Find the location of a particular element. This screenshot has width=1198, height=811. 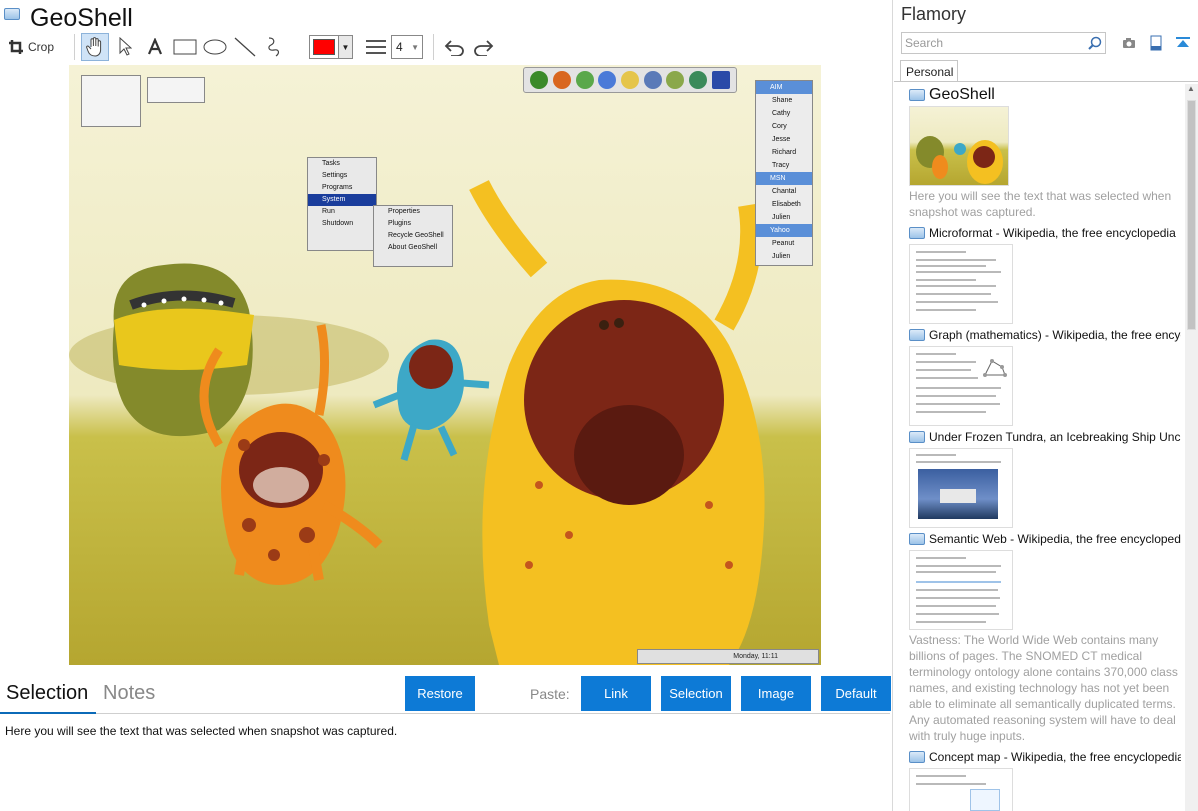

buddy: Jesse is located at coordinates (781, 139).